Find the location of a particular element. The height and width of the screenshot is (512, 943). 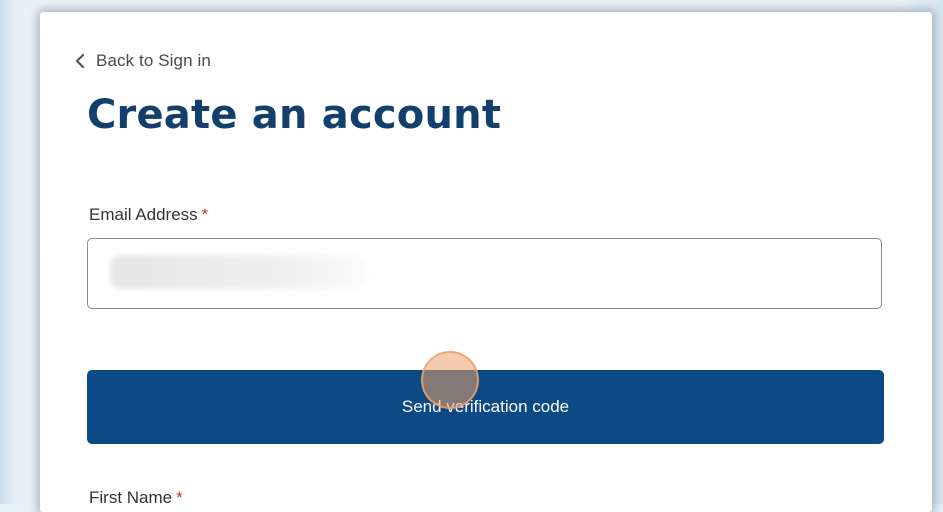

email-input is located at coordinates (484, 273).